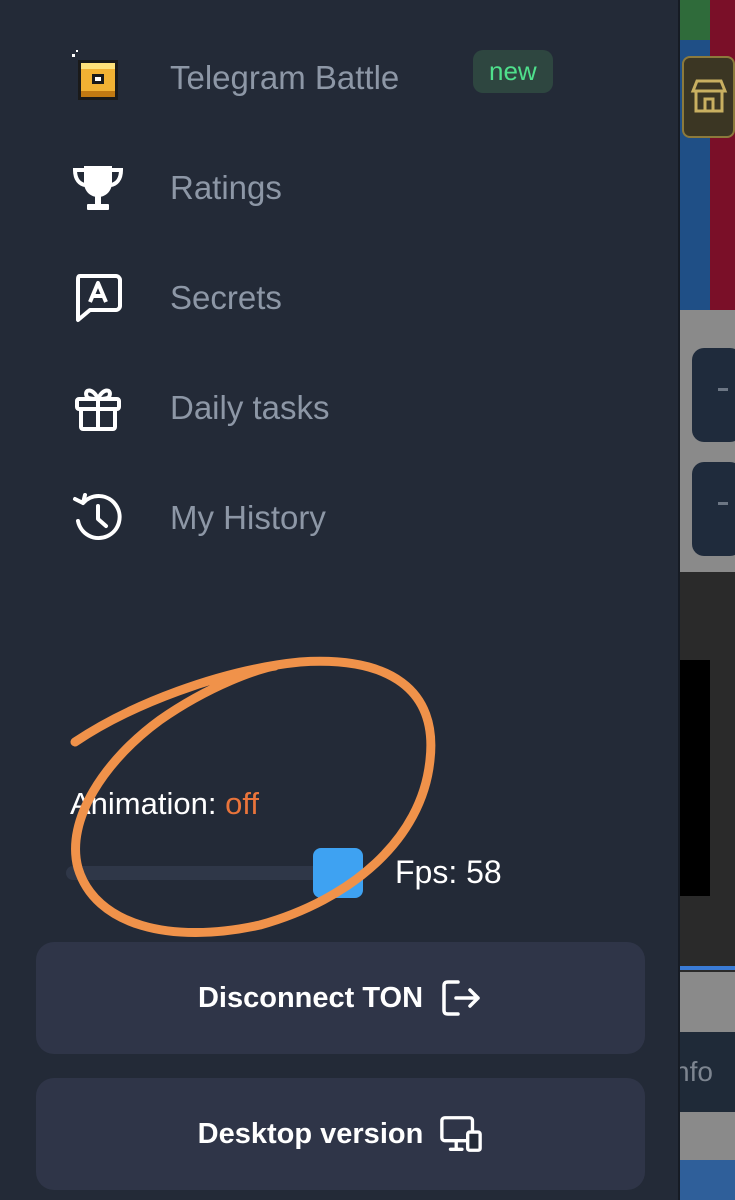  Describe the element at coordinates (707, 968) in the screenshot. I see `background-divider` at that location.